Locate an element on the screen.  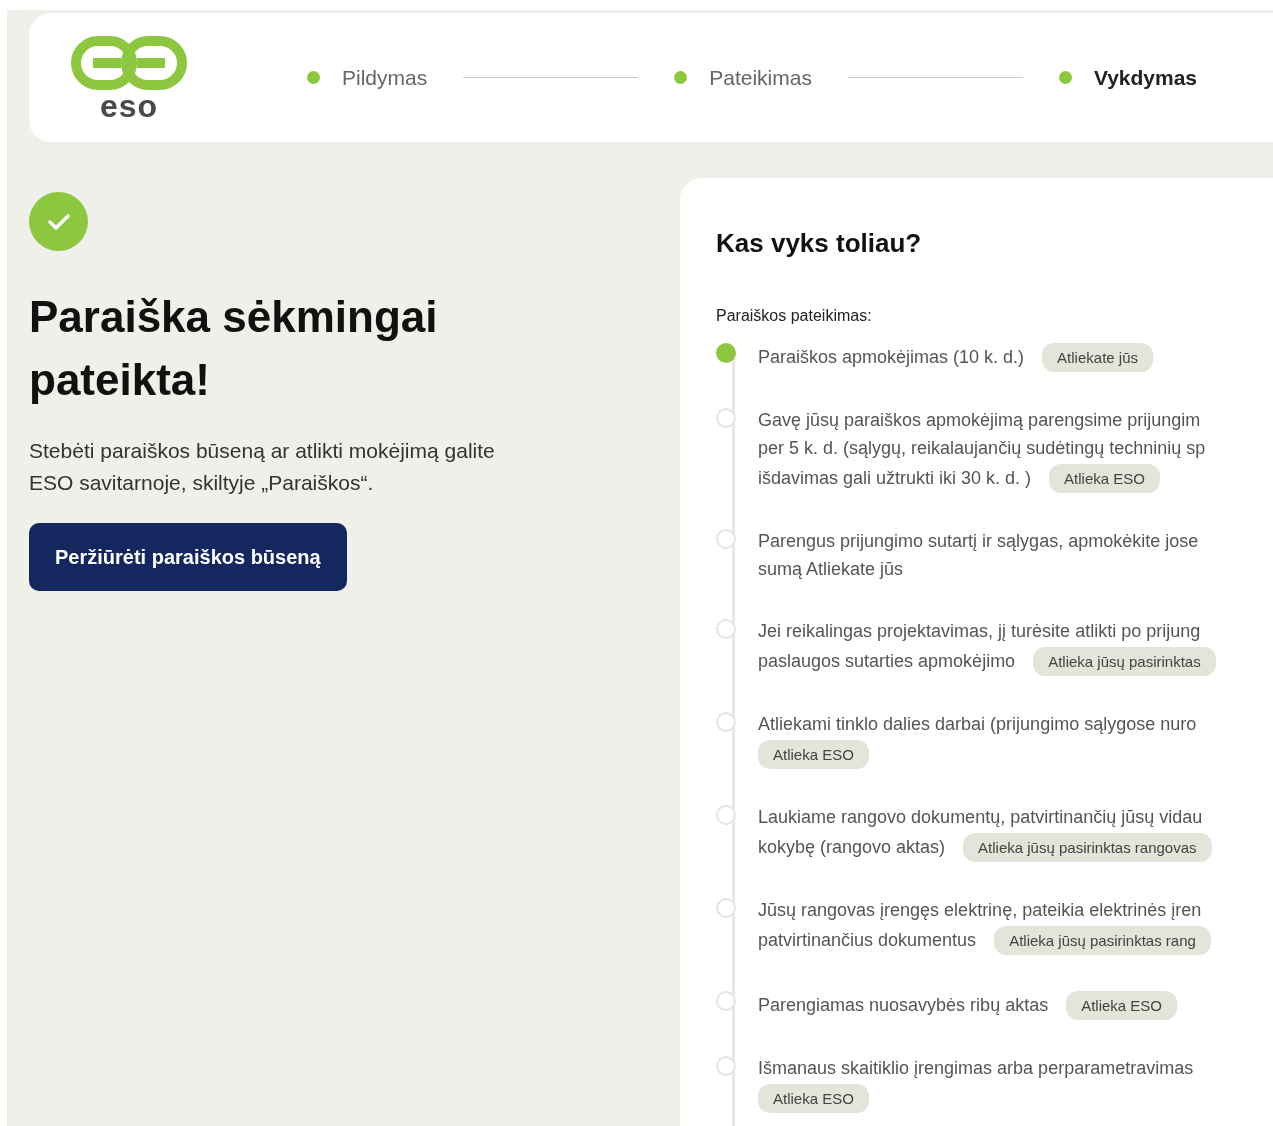
step-label: Pateikimas is located at coordinates (760, 77).